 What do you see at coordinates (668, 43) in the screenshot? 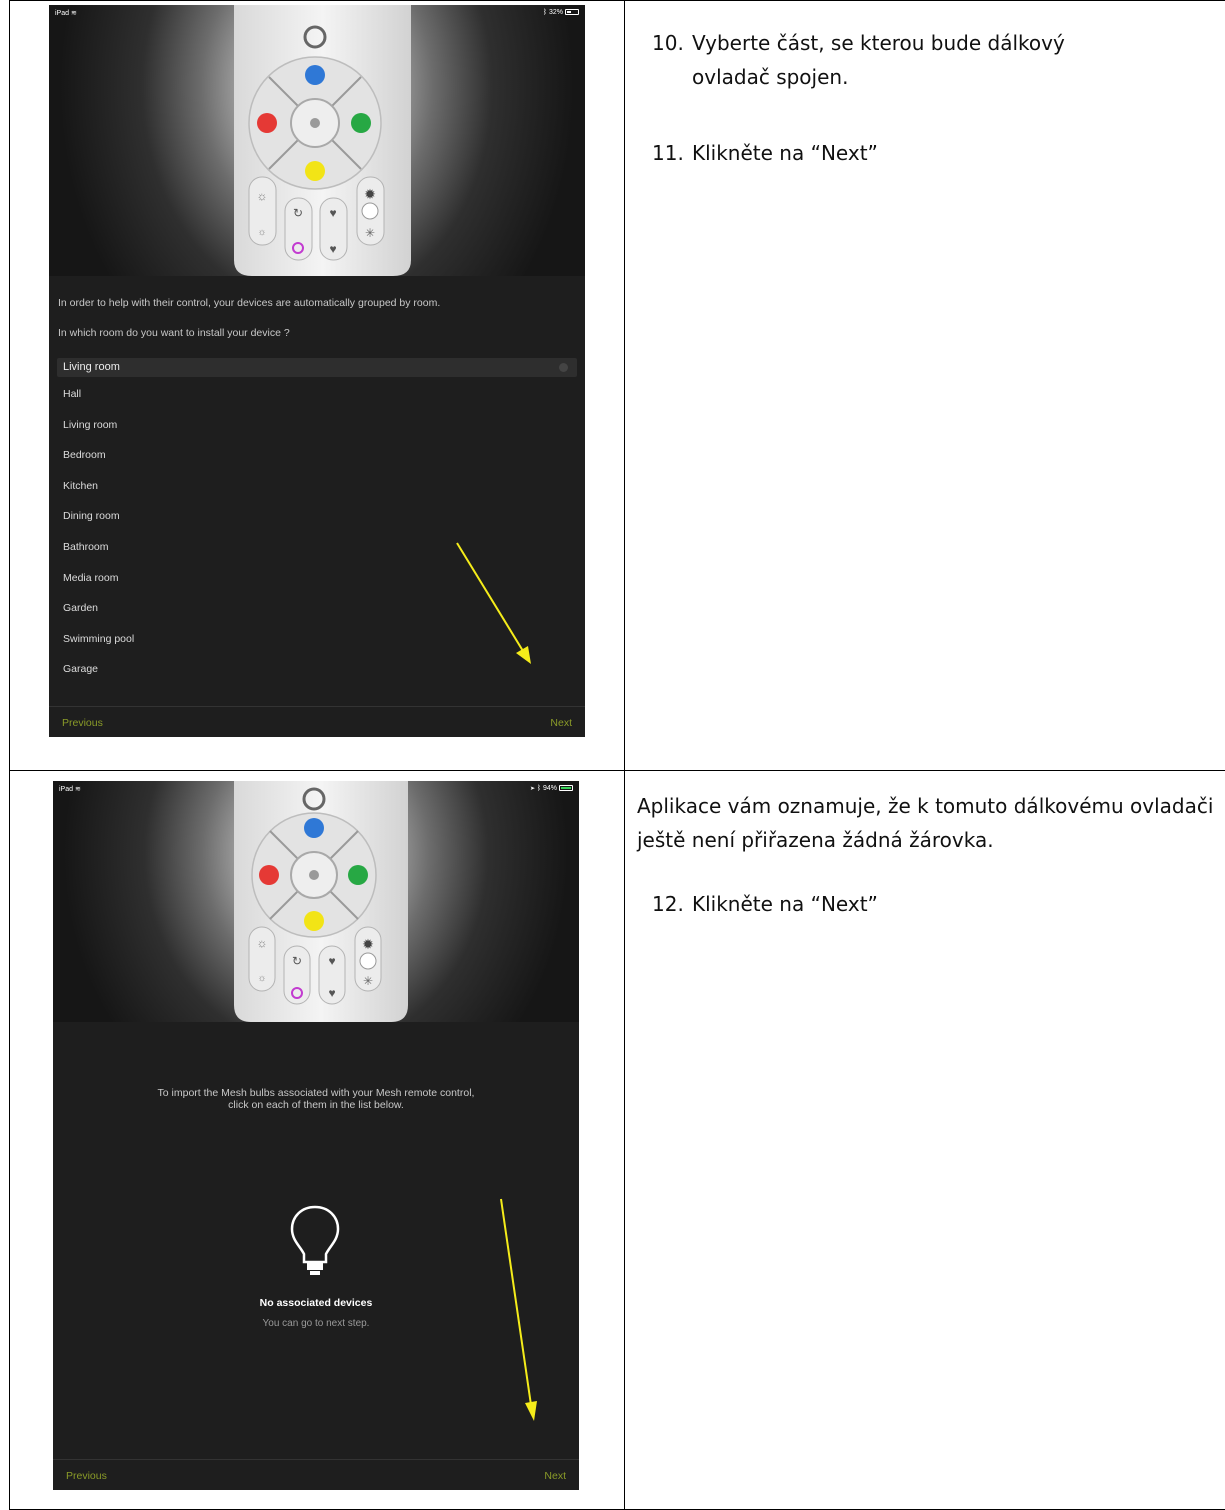
I see `step-number: 10.` at bounding box center [668, 43].